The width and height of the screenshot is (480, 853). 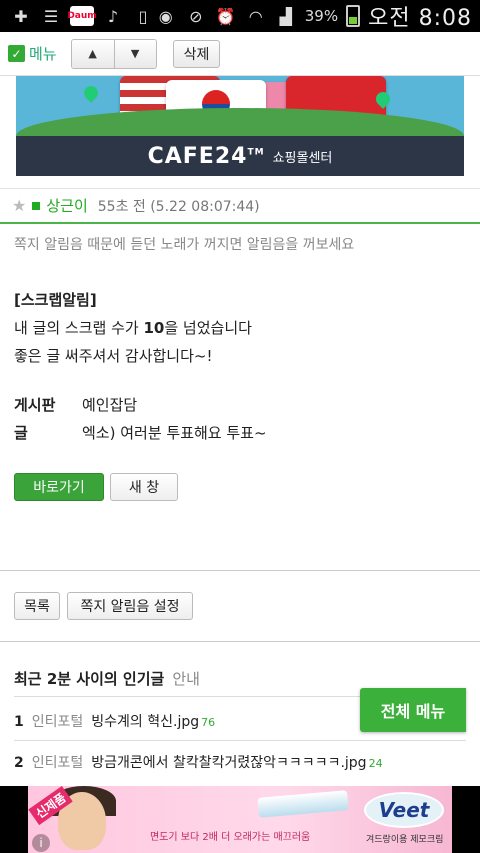 I want to click on nav-group: ▲ ▼, so click(x=113, y=53).